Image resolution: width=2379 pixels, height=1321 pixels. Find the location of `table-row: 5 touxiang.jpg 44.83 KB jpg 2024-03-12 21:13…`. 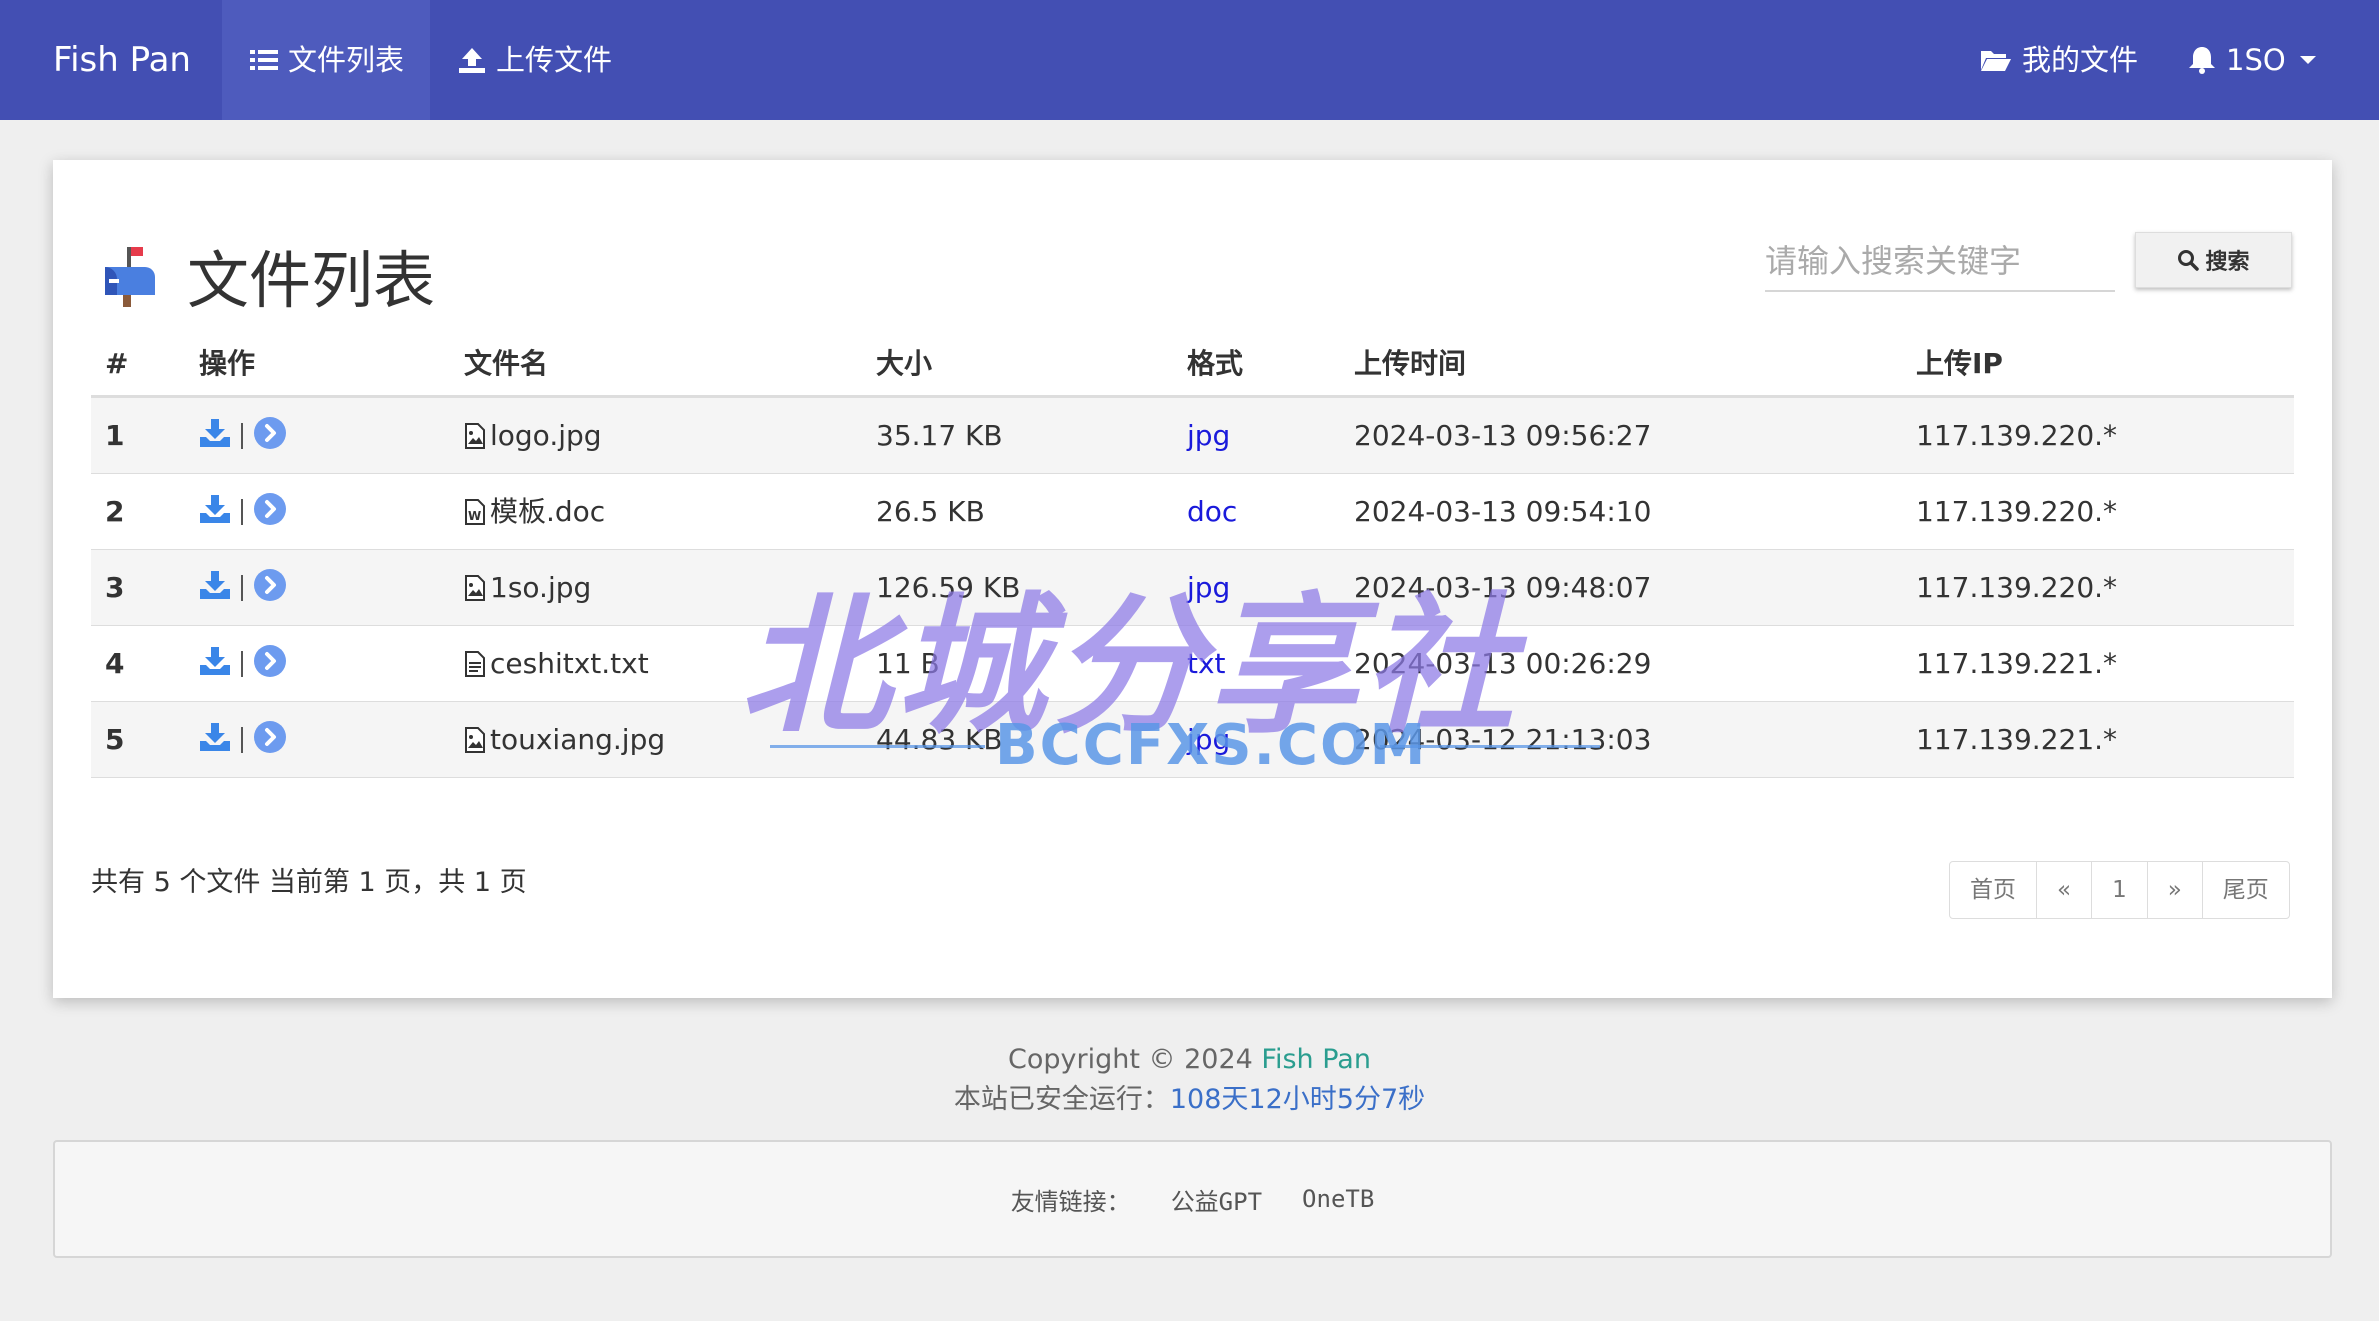

table-row: 5 touxiang.jpg 44.83 KB jpg 2024-03-12 21:13… is located at coordinates (1192, 740).